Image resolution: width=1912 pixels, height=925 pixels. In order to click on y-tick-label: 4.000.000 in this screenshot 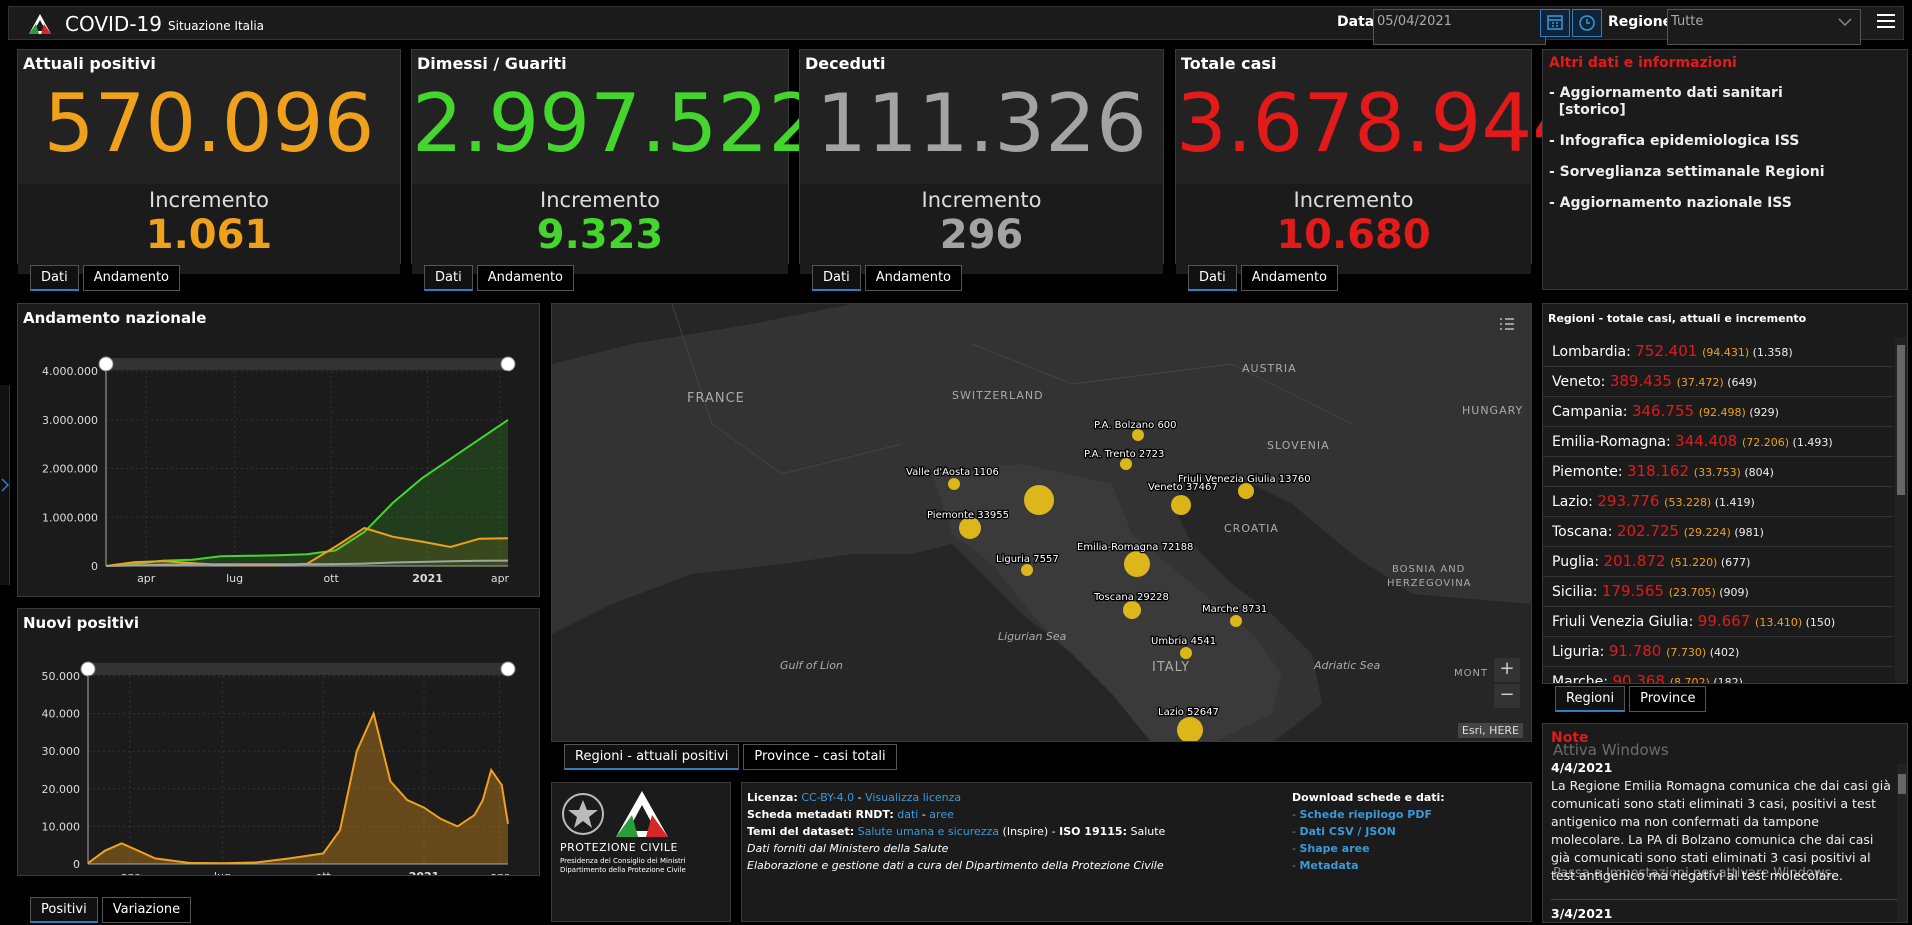, I will do `click(70, 371)`.